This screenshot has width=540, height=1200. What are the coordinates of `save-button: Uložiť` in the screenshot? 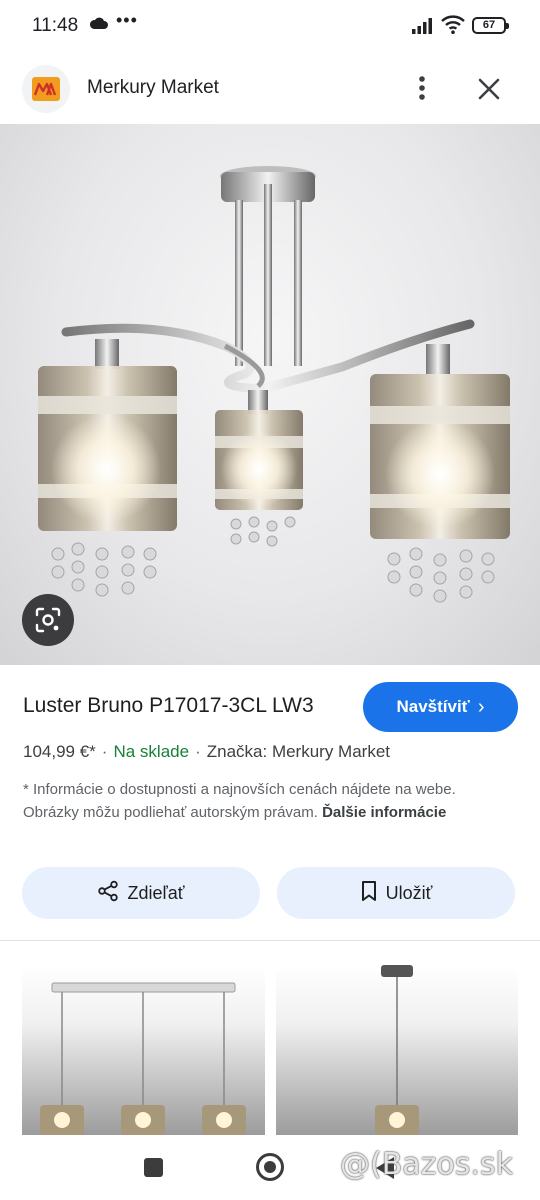 It's located at (396, 893).